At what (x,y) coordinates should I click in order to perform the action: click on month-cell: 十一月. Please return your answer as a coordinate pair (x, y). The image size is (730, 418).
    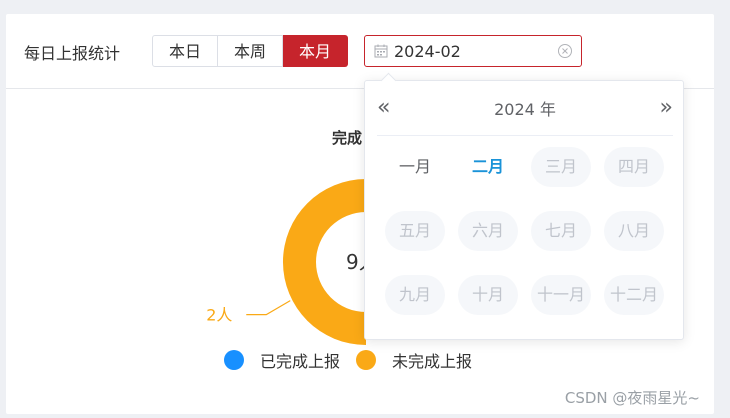
    Looking at the image, I should click on (561, 295).